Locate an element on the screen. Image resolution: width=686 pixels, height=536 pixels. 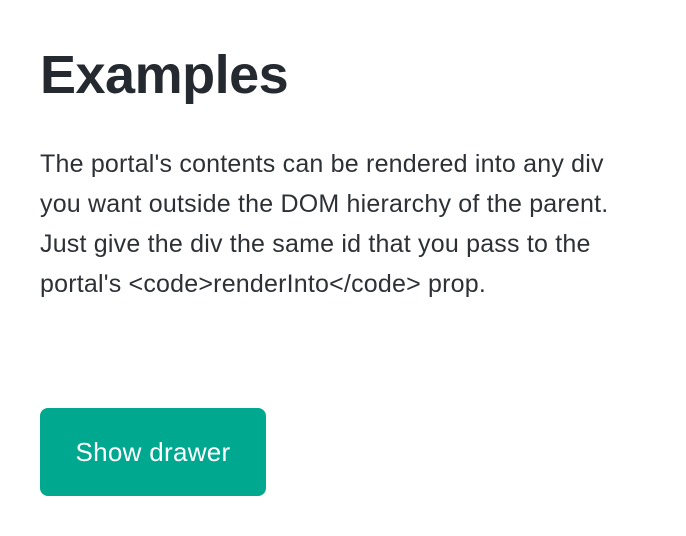
show-drawer-button: Show drawer is located at coordinates (153, 452).